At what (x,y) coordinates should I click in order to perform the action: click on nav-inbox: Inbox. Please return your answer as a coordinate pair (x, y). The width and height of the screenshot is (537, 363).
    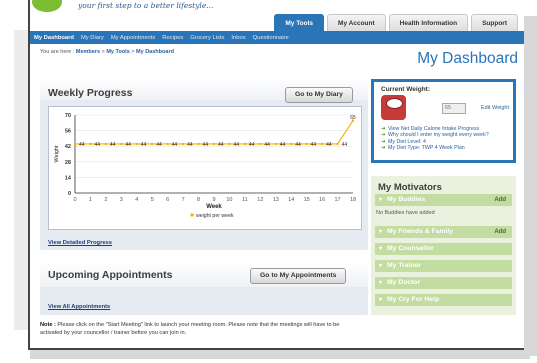
    Looking at the image, I should click on (238, 38).